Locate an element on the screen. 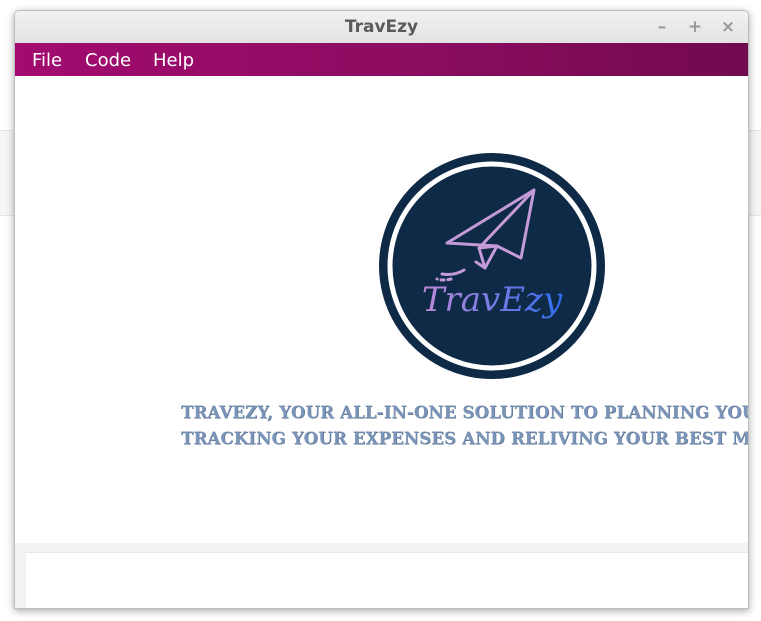  window-title: TravEzy is located at coordinates (381, 27).